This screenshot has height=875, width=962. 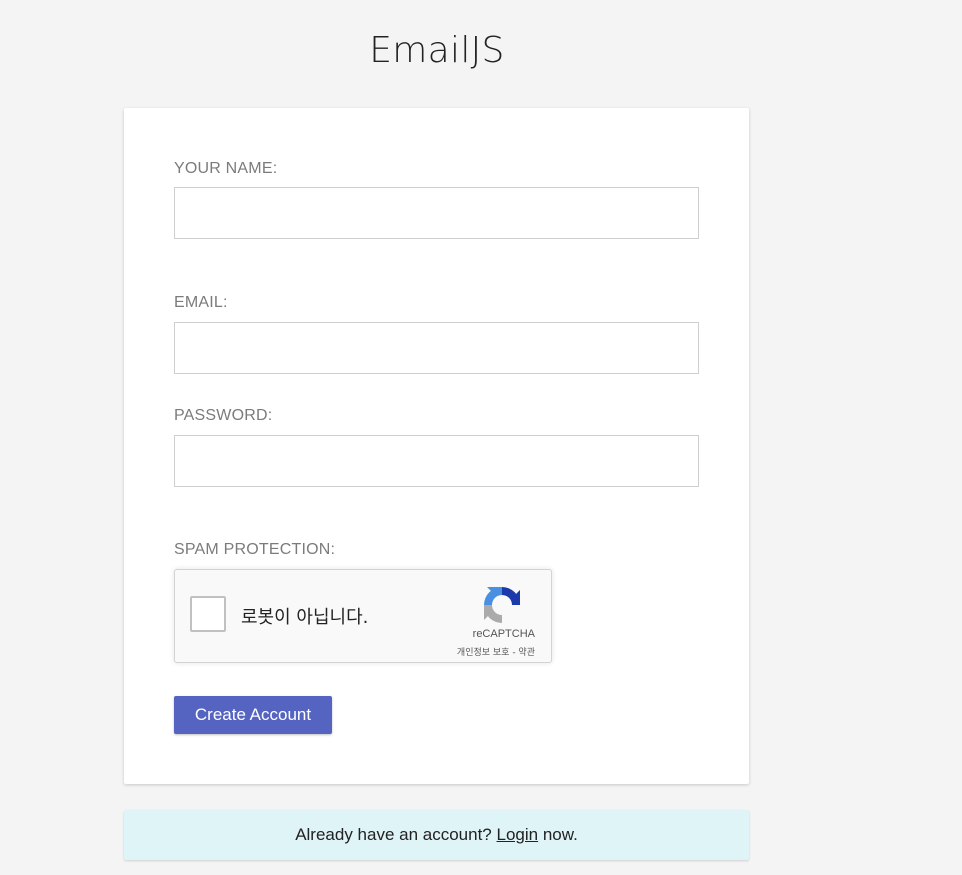 What do you see at coordinates (396, 834) in the screenshot?
I see `login-prompt-prefix: Already have an account?` at bounding box center [396, 834].